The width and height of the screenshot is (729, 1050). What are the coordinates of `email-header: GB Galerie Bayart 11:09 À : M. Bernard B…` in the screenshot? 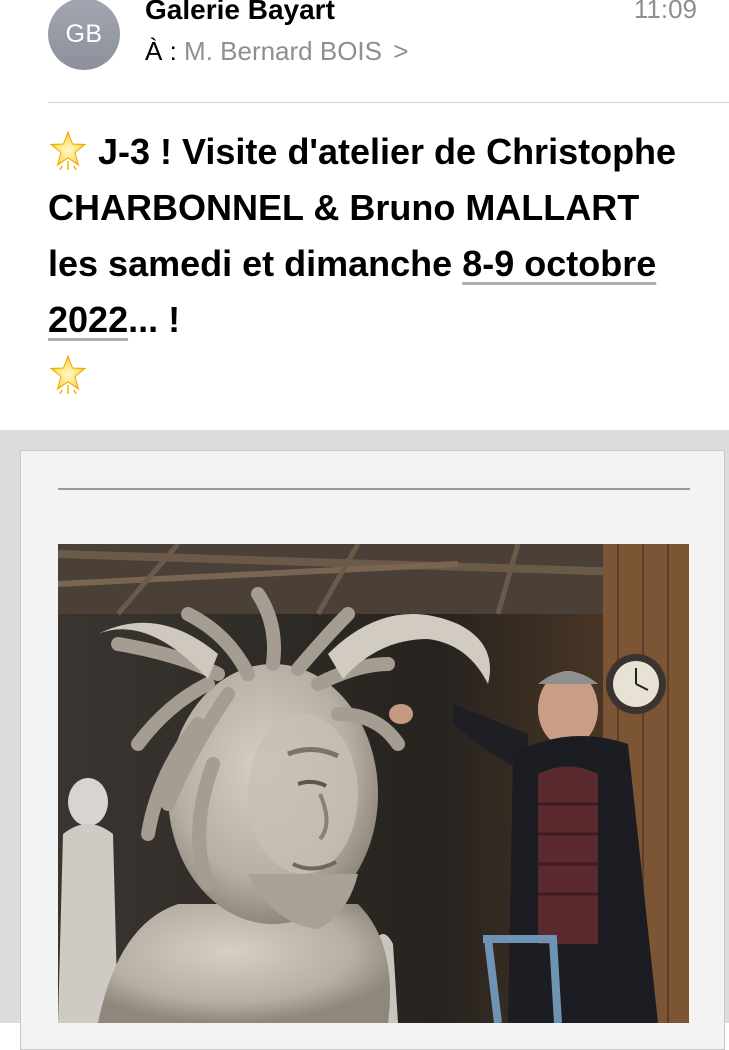 It's located at (364, 52).